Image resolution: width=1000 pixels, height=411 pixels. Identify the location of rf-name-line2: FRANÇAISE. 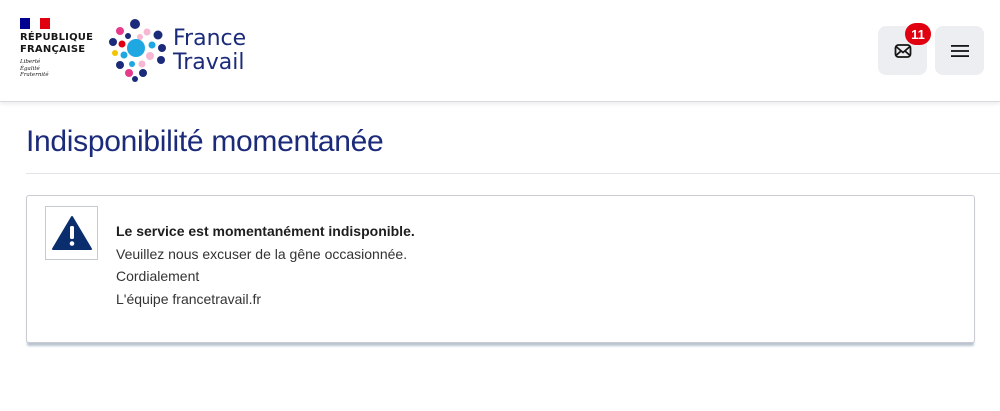
(53, 49).